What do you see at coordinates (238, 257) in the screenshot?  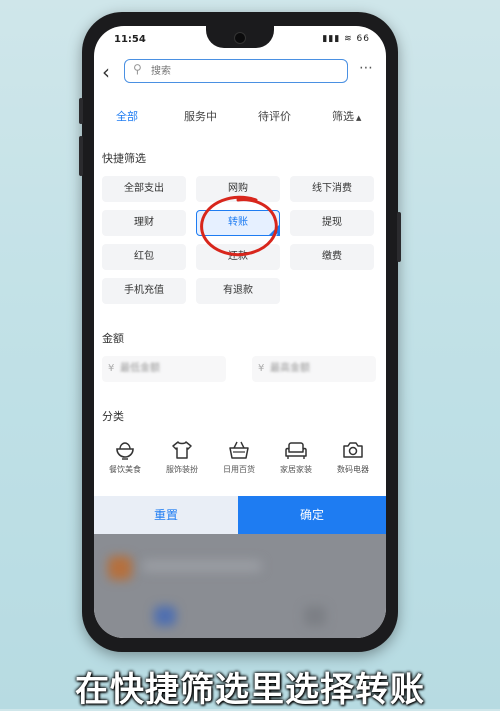 I see `chip-repayment: 还款` at bounding box center [238, 257].